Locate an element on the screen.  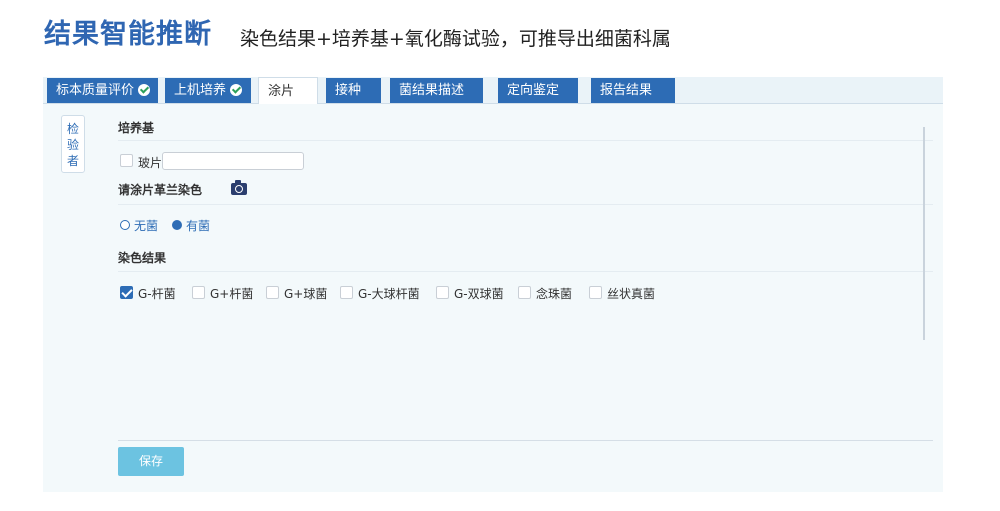
stain-option-label: G+杆菌 is located at coordinates (232, 294).